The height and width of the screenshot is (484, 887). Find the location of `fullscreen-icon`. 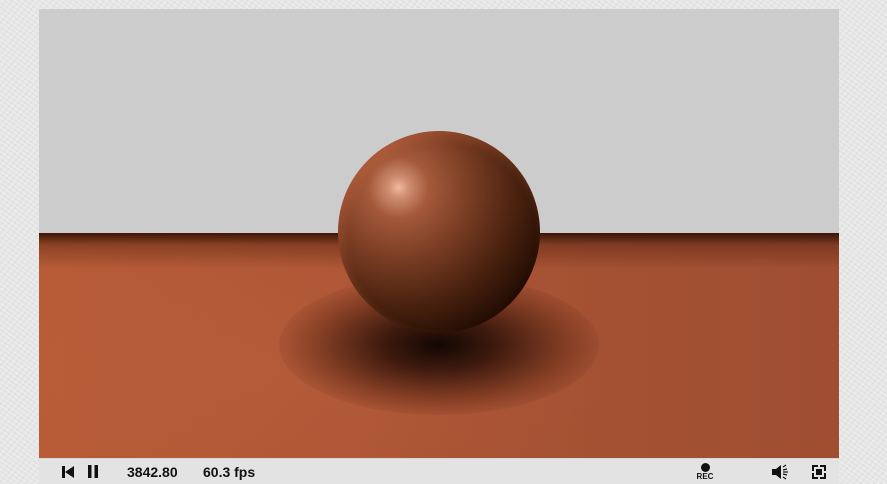

fullscreen-icon is located at coordinates (819, 471).